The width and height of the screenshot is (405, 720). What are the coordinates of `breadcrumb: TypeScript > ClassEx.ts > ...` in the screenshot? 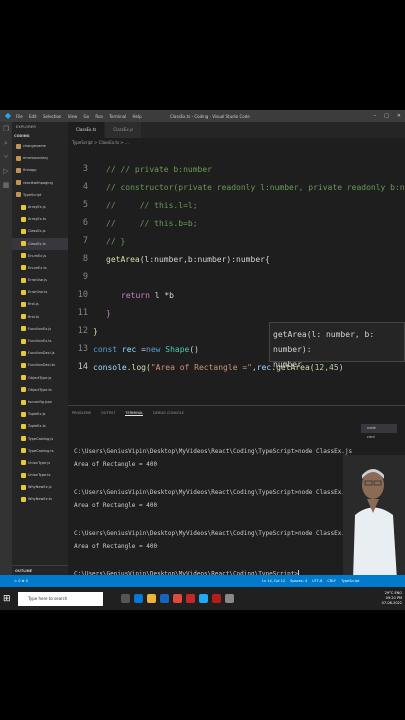 It's located at (100, 142).